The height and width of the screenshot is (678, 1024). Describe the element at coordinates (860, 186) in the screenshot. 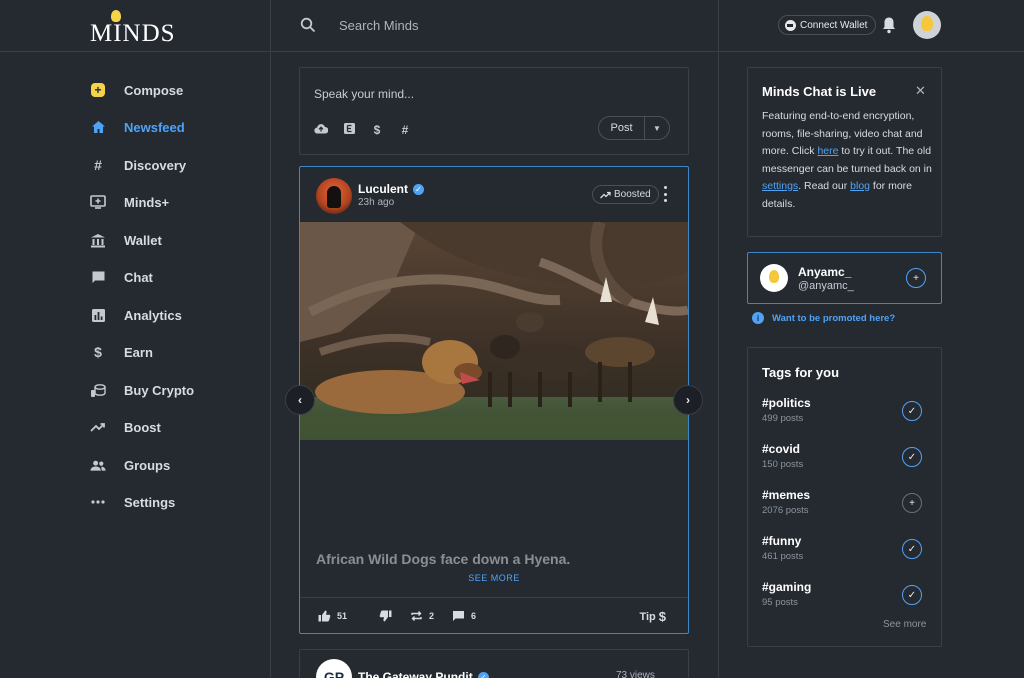

I see `blog-link: blog` at that location.